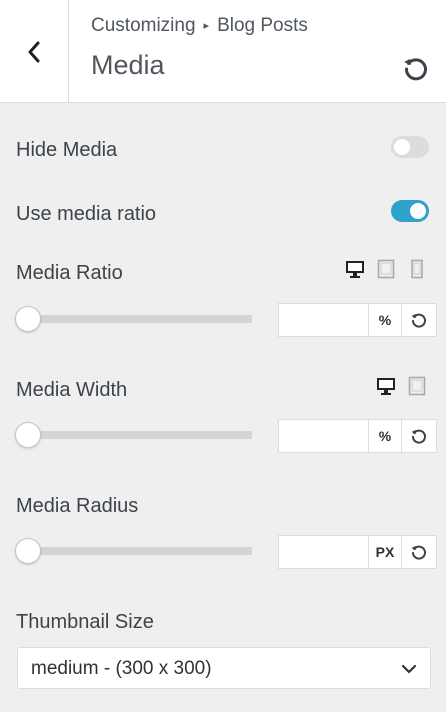 The width and height of the screenshot is (446, 712). Describe the element at coordinates (28, 435) in the screenshot. I see `media-width-slider-thumb` at that location.